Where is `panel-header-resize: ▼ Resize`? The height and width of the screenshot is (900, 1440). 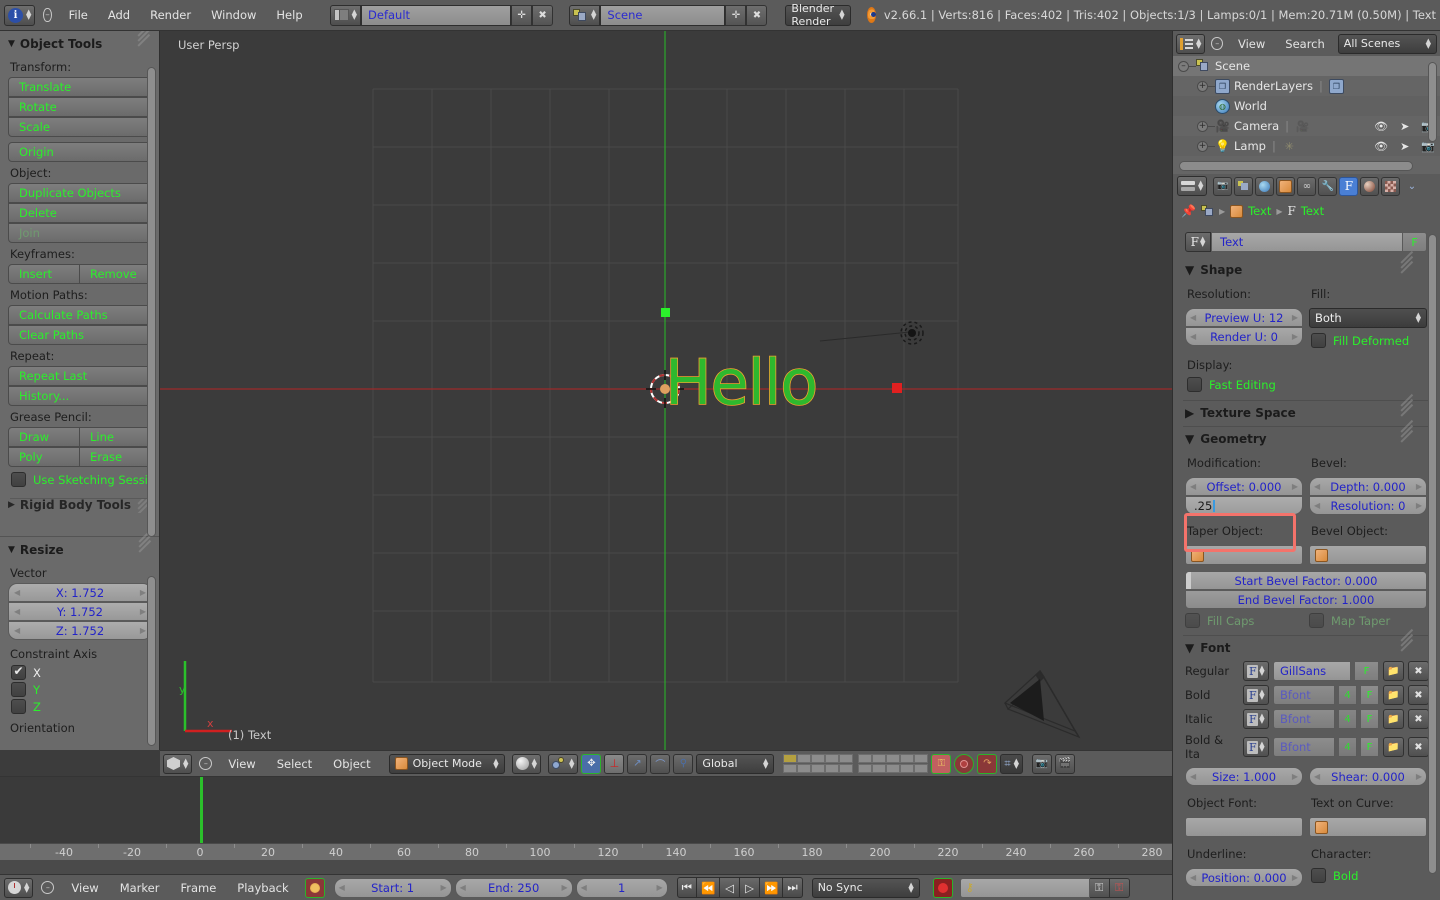 panel-header-resize: ▼ Resize is located at coordinates (79, 545).